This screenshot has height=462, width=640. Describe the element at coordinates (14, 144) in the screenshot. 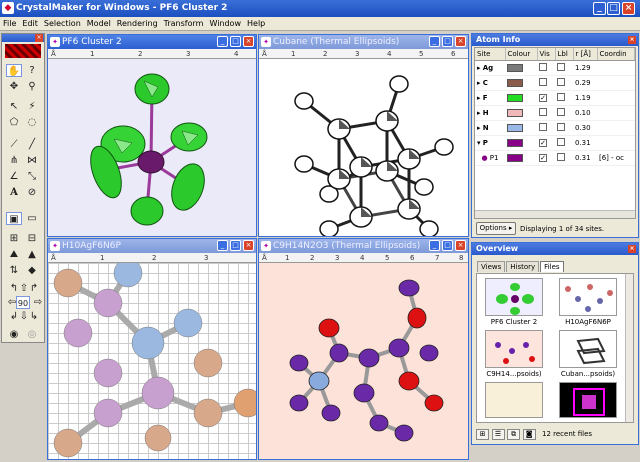

I see `bond-tool-icon: ⟋` at that location.